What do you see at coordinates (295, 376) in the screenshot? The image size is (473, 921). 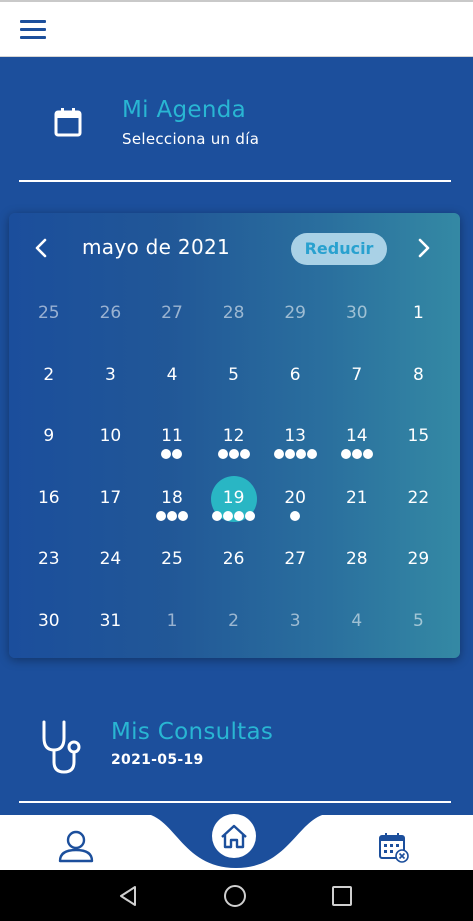 I see `calendar-day: 6` at bounding box center [295, 376].